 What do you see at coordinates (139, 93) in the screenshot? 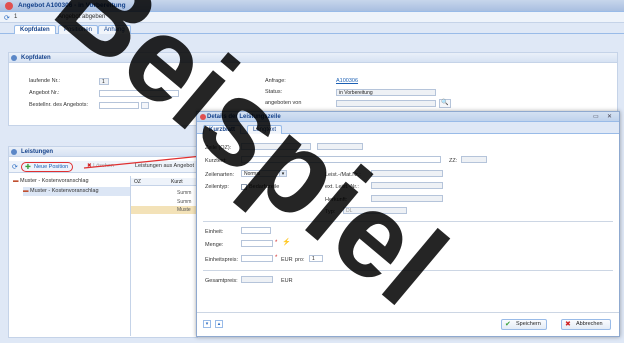
I see `angebot-nr-input` at bounding box center [139, 93].